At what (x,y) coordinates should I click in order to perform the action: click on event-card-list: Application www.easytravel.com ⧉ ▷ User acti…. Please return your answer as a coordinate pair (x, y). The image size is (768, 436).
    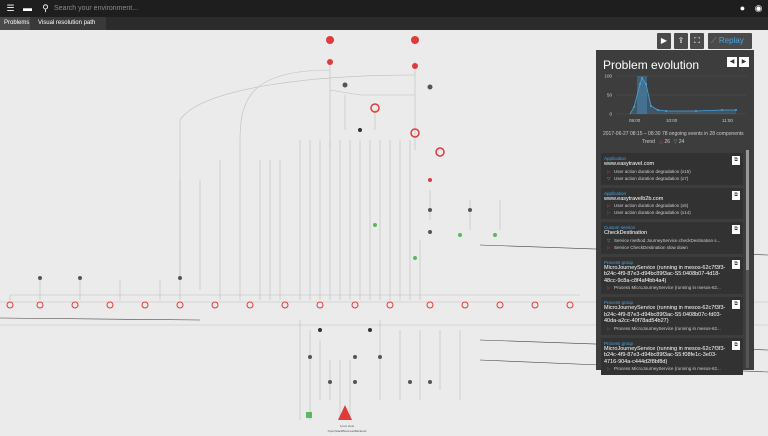
    Looking at the image, I should click on (672, 265).